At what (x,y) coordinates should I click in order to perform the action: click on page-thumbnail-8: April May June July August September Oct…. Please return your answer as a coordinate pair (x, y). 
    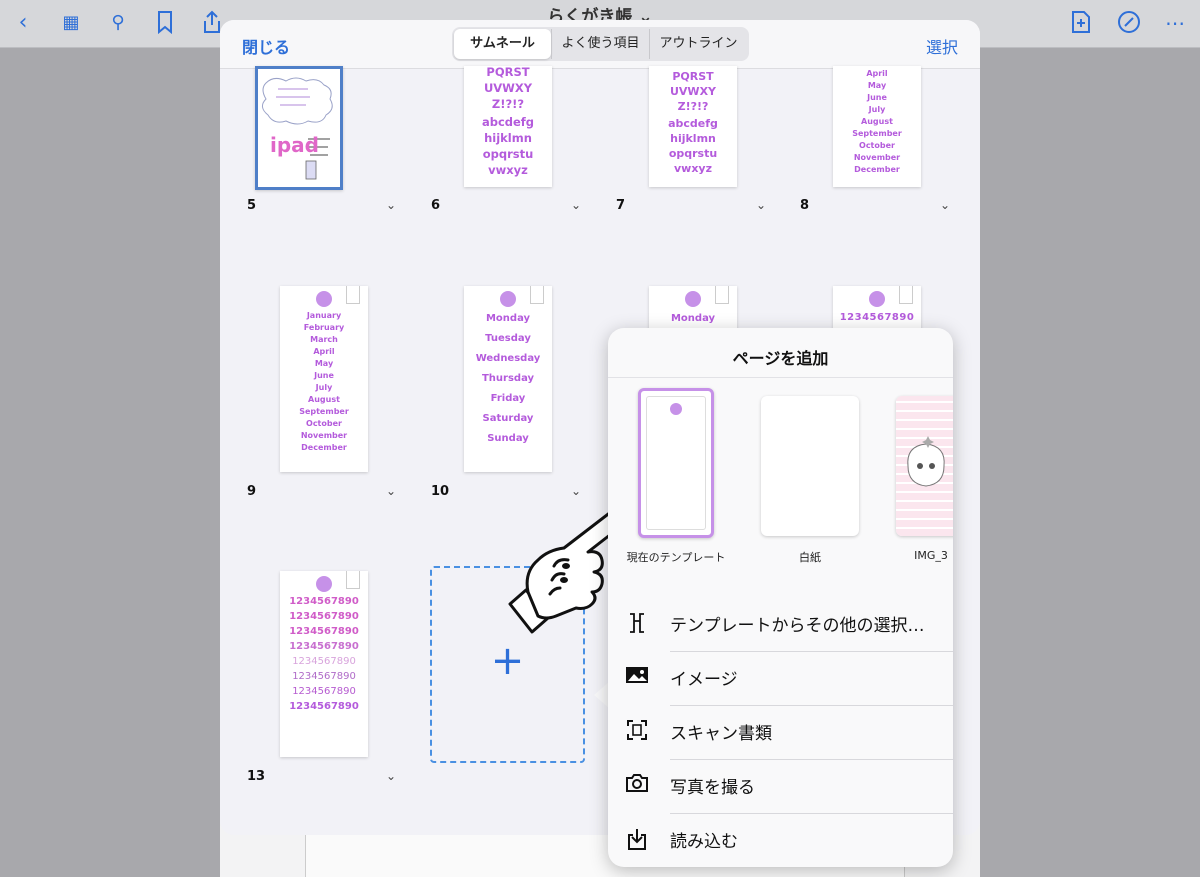
    Looking at the image, I should click on (877, 126).